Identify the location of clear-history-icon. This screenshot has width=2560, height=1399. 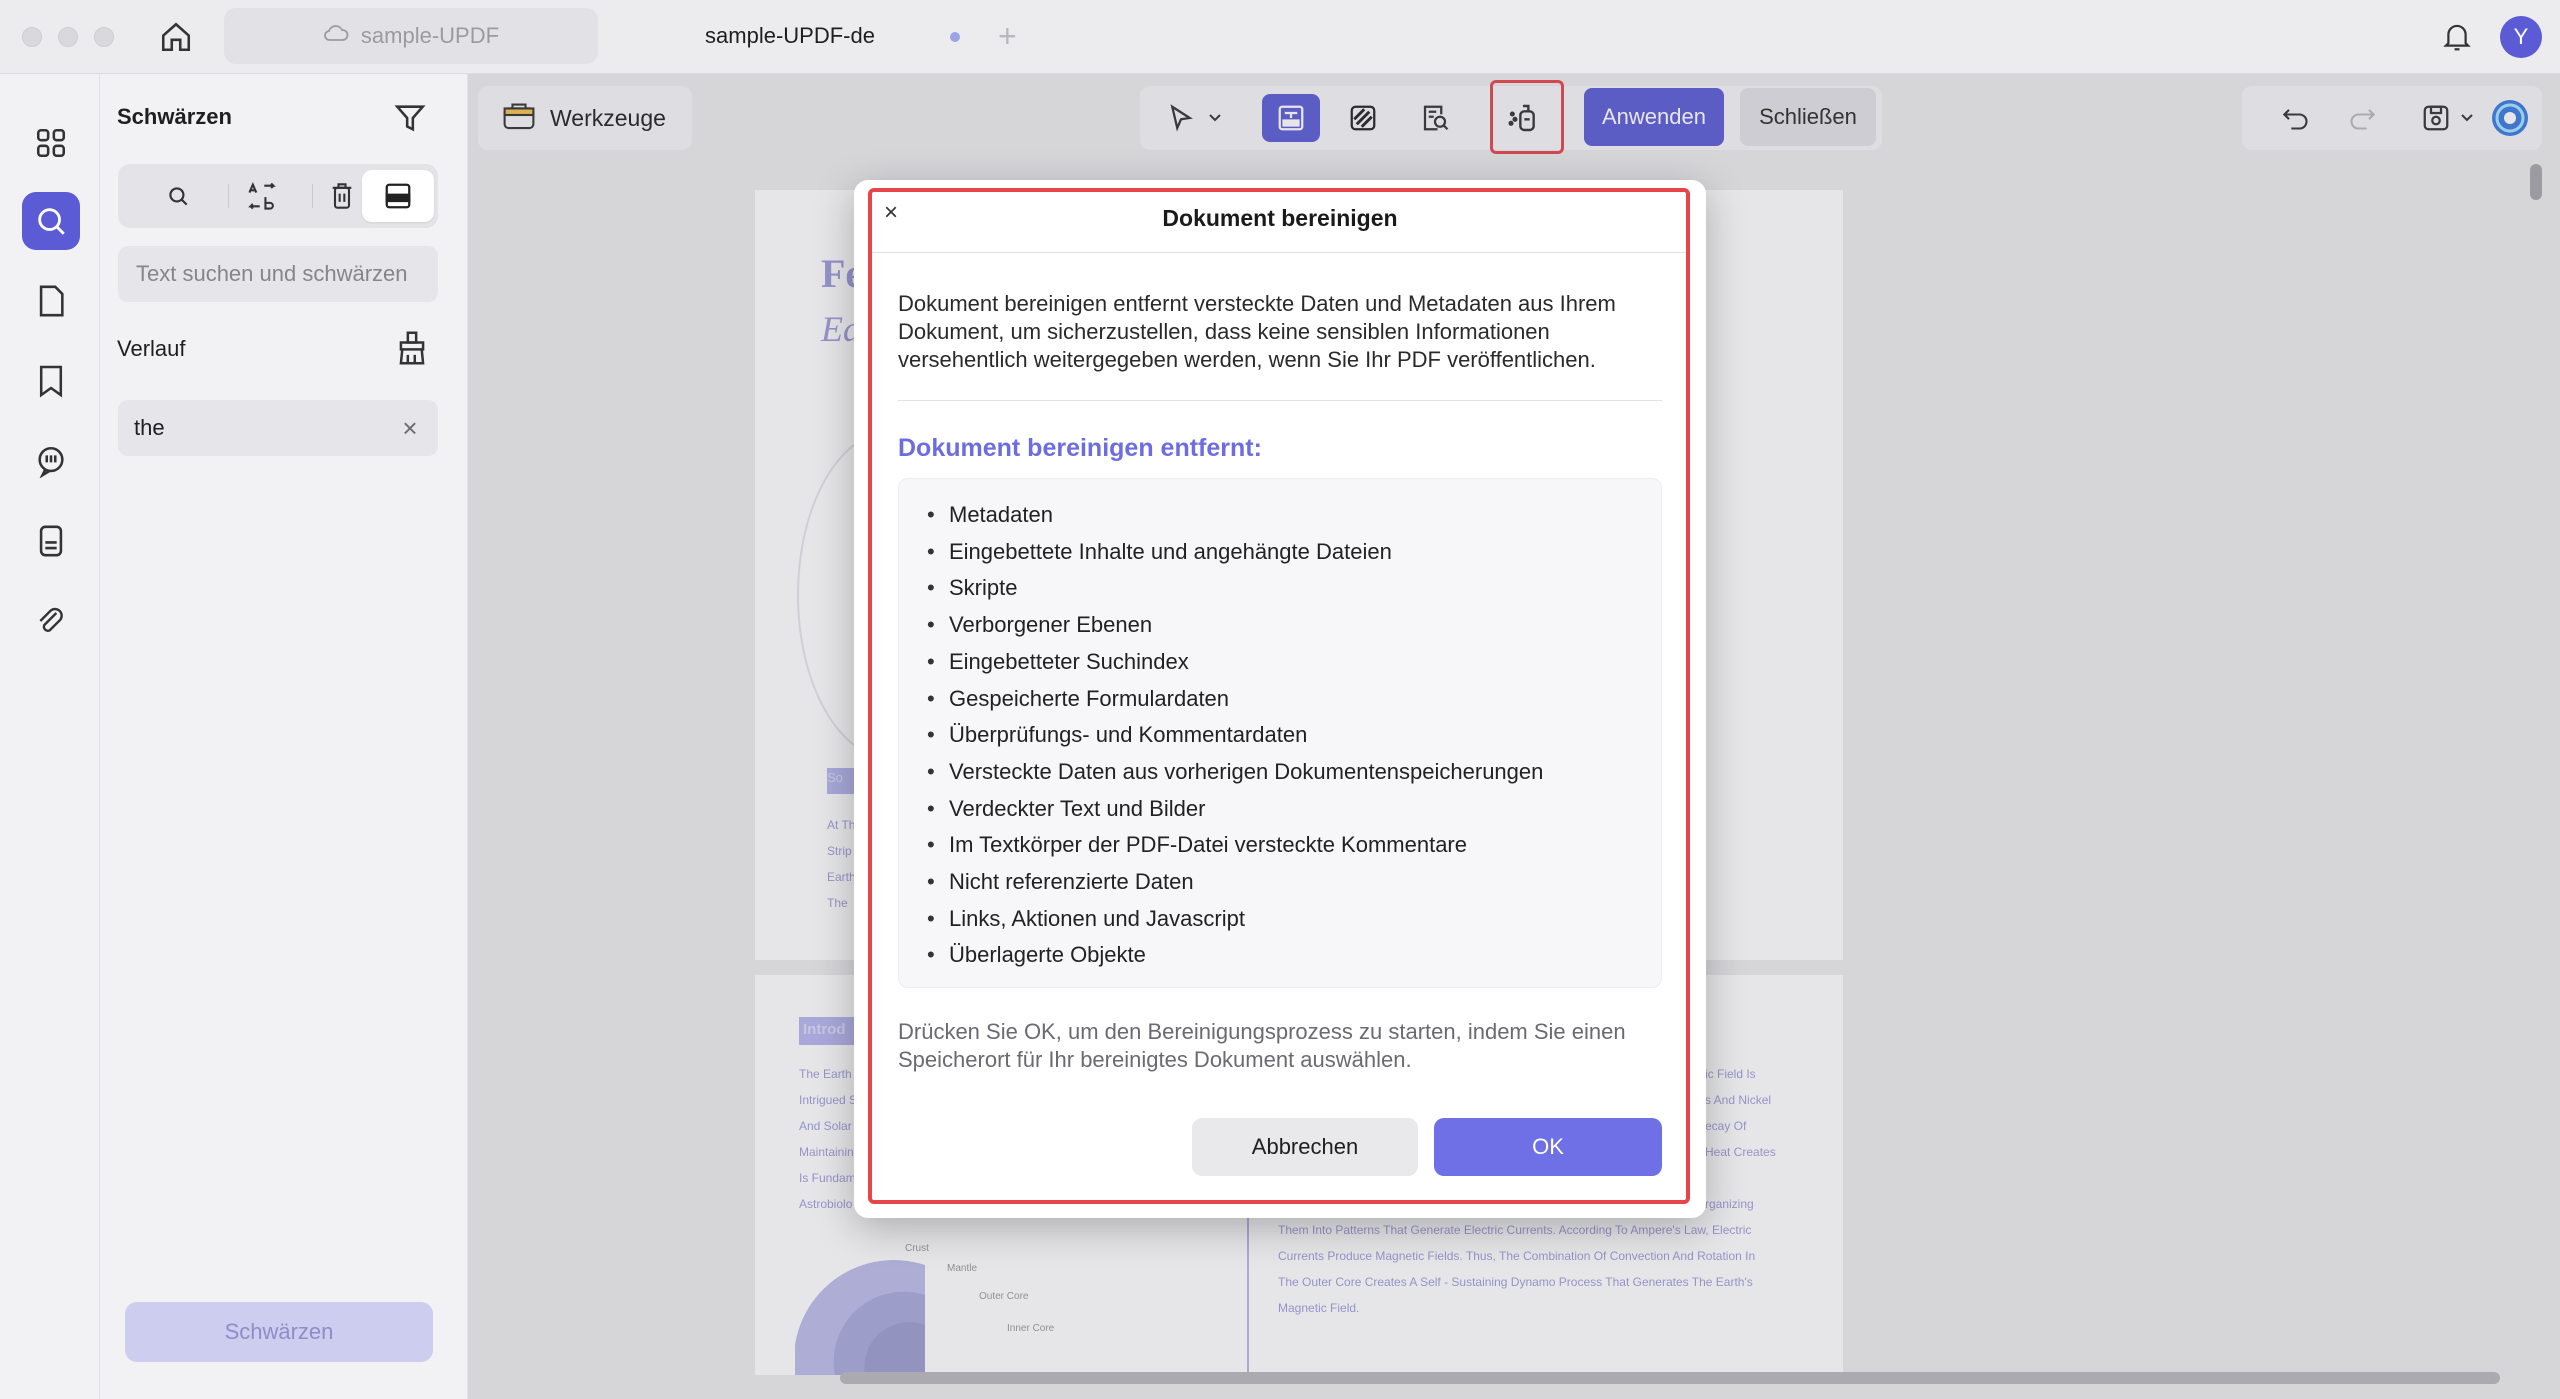
(412, 348).